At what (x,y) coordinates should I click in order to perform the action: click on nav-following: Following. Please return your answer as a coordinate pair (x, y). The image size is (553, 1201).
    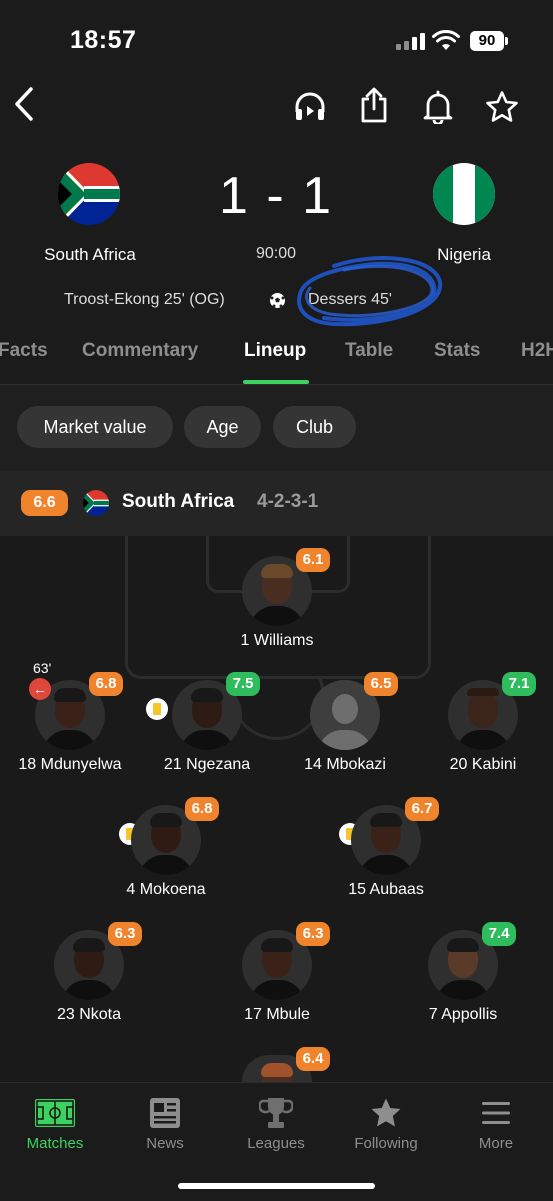
    Looking at the image, I should click on (386, 1117).